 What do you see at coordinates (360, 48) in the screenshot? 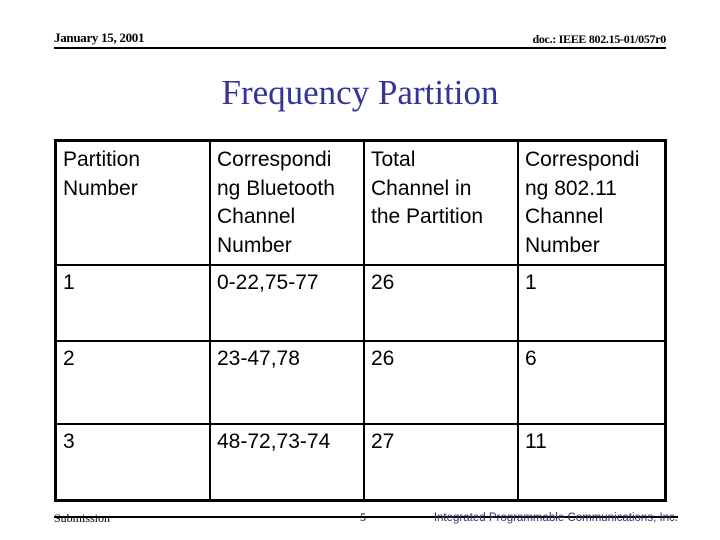
I see `header-divider` at bounding box center [360, 48].